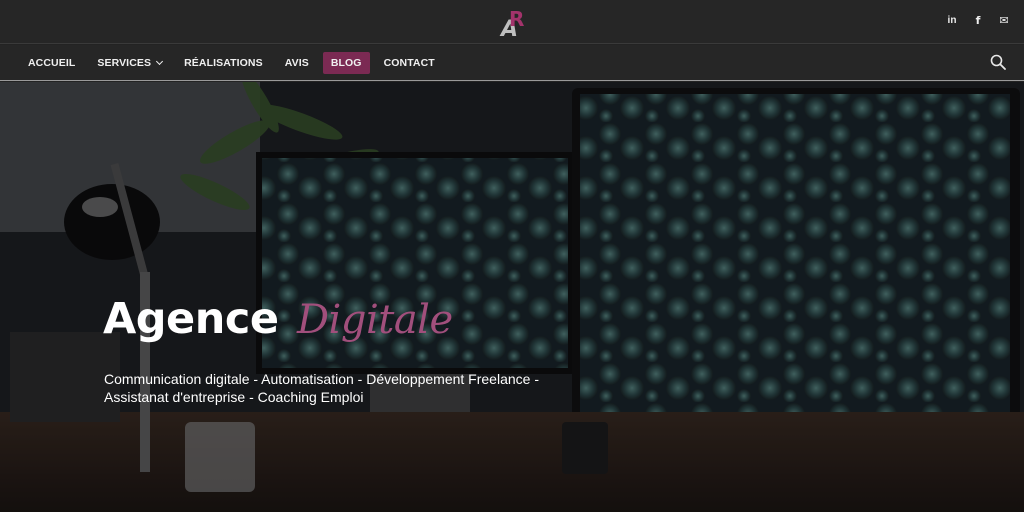 Image resolution: width=1024 pixels, height=512 pixels. What do you see at coordinates (1004, 21) in the screenshot?
I see `email-icon: ✉` at bounding box center [1004, 21].